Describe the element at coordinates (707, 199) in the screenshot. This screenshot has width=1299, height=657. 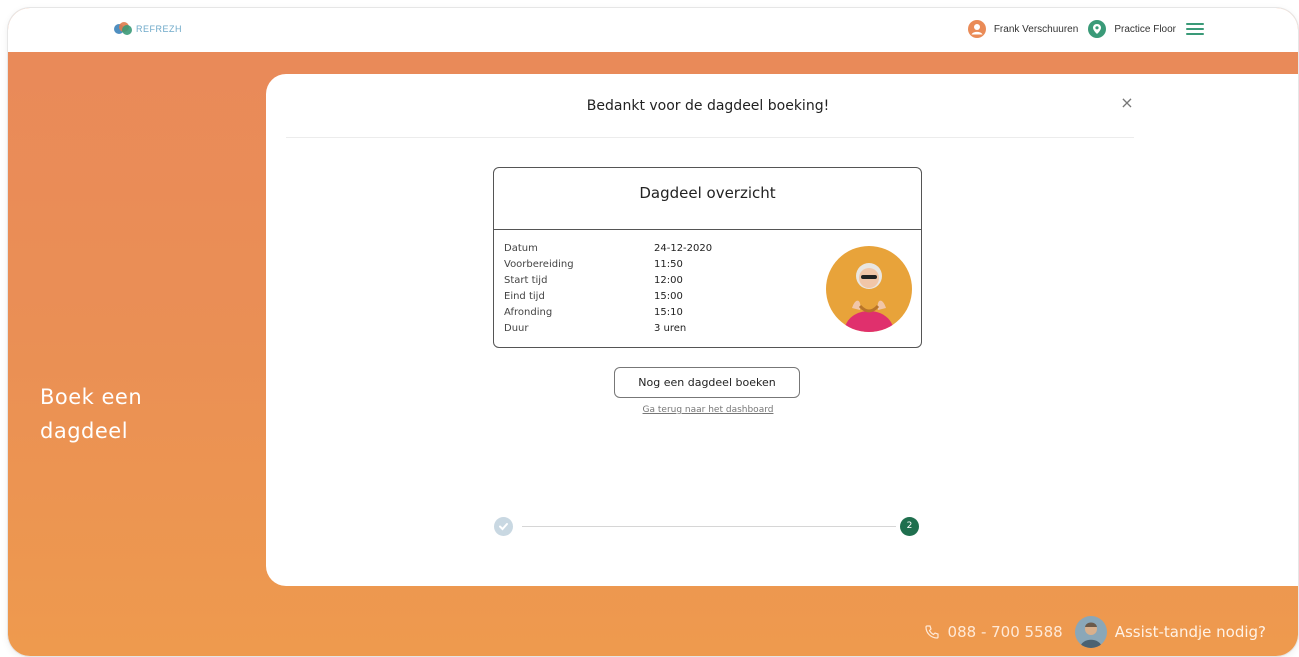
I see `overview-card-title: Dagdeel overzicht` at that location.